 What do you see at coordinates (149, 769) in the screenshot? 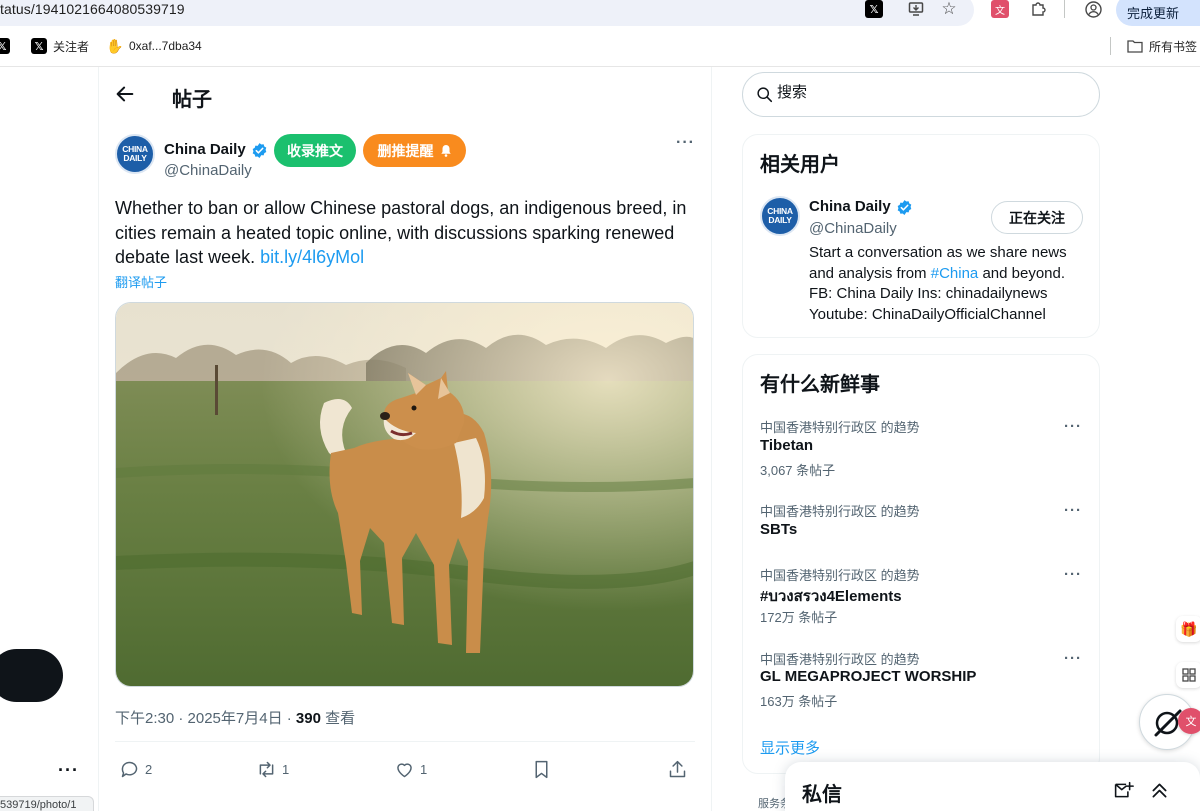
I see `reply-count: 2` at bounding box center [149, 769].